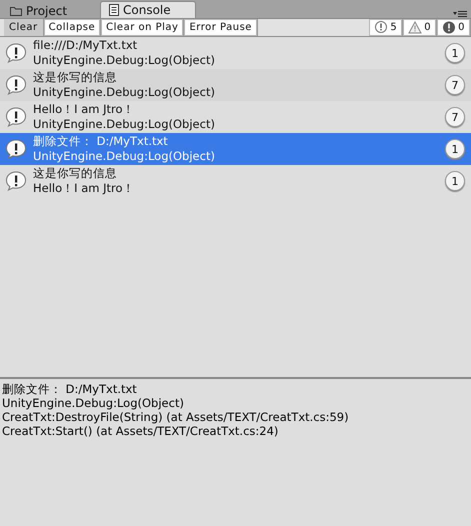 The height and width of the screenshot is (526, 471). Describe the element at coordinates (70, 389) in the screenshot. I see `stack-trace-line: 删除文件： D:/MyTxt.txt` at that location.